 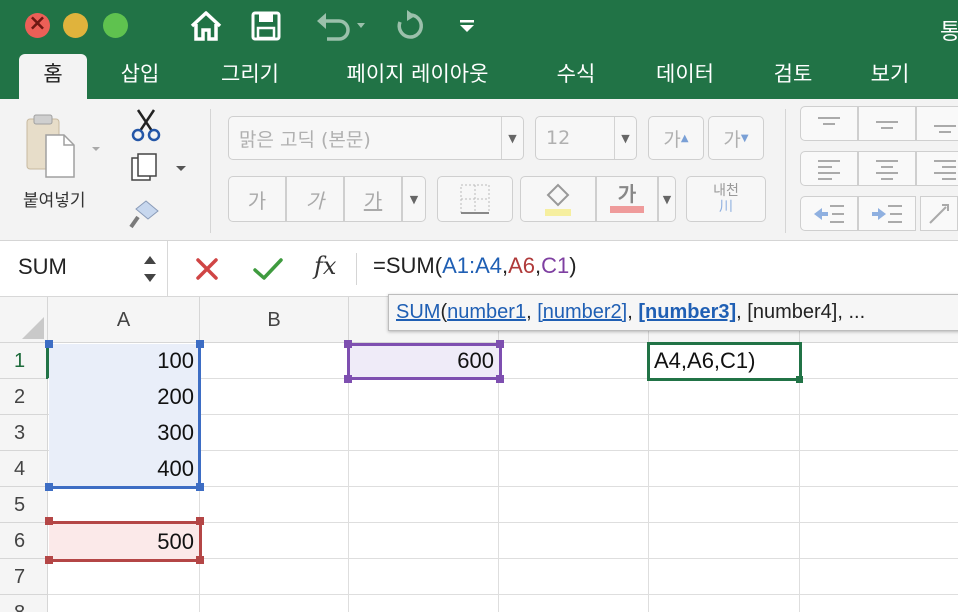 What do you see at coordinates (486, 312) in the screenshot?
I see `tooltip-arg-number1: number1` at bounding box center [486, 312].